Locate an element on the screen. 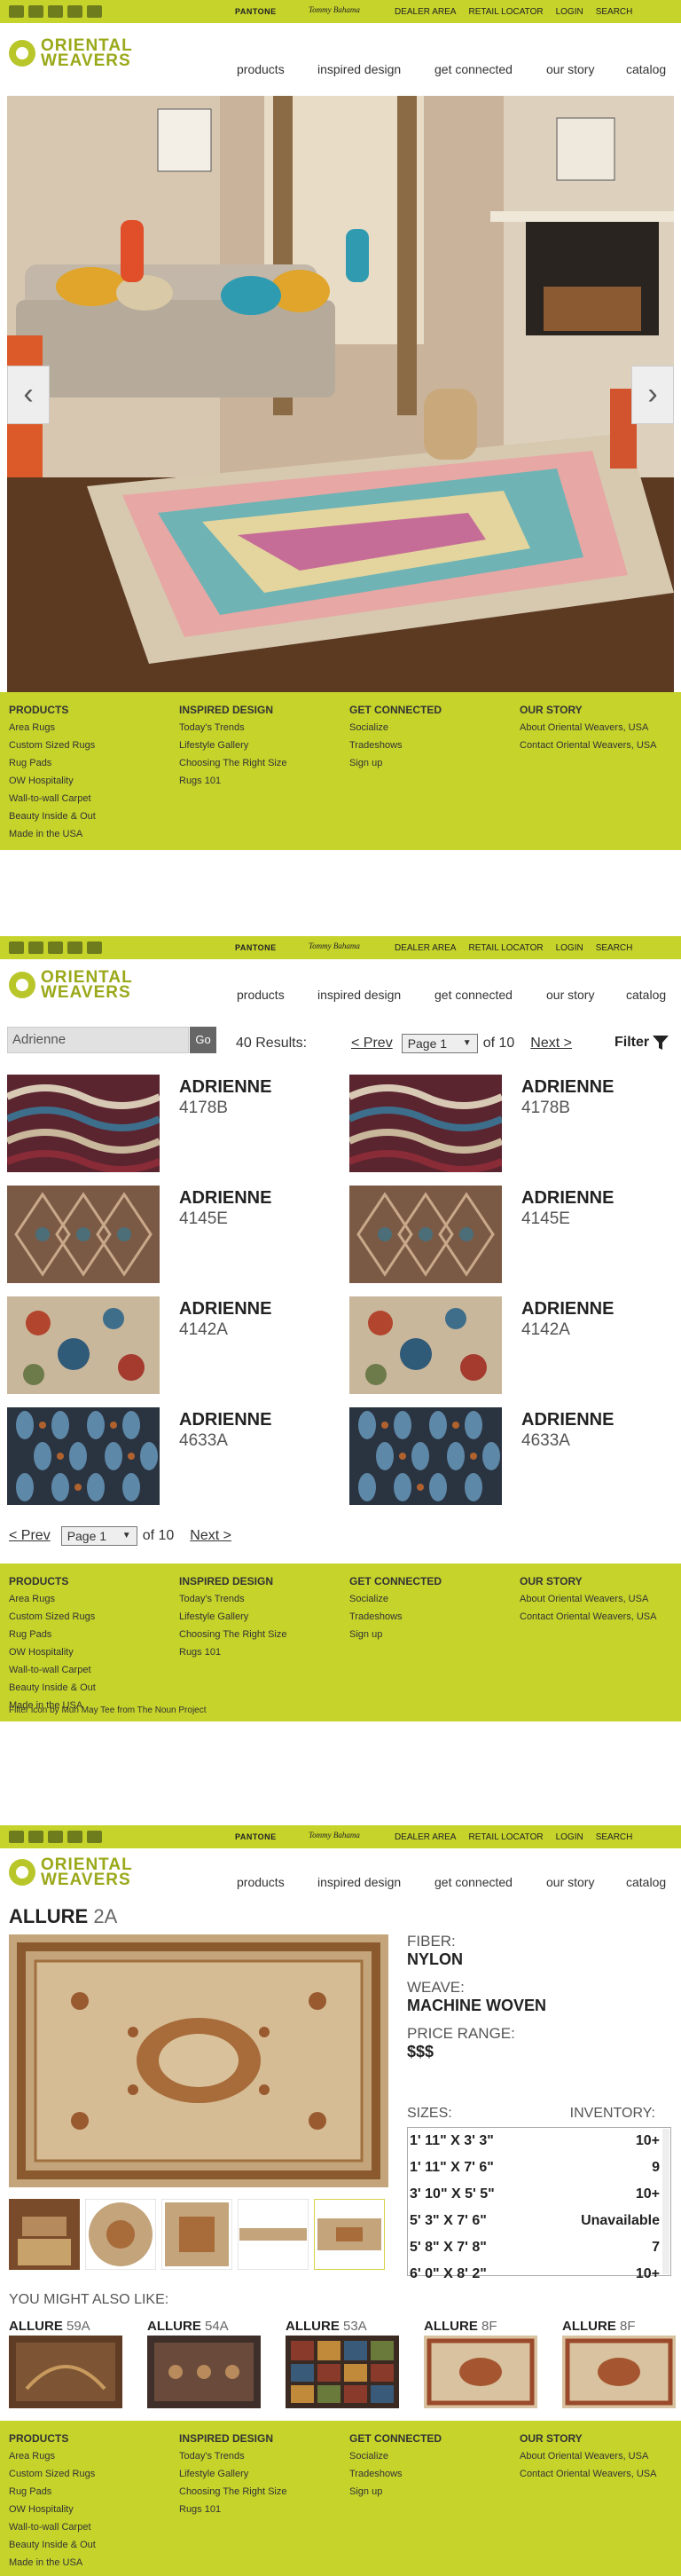 This screenshot has width=681, height=2576. prev-page-link: < Prev is located at coordinates (30, 1536).